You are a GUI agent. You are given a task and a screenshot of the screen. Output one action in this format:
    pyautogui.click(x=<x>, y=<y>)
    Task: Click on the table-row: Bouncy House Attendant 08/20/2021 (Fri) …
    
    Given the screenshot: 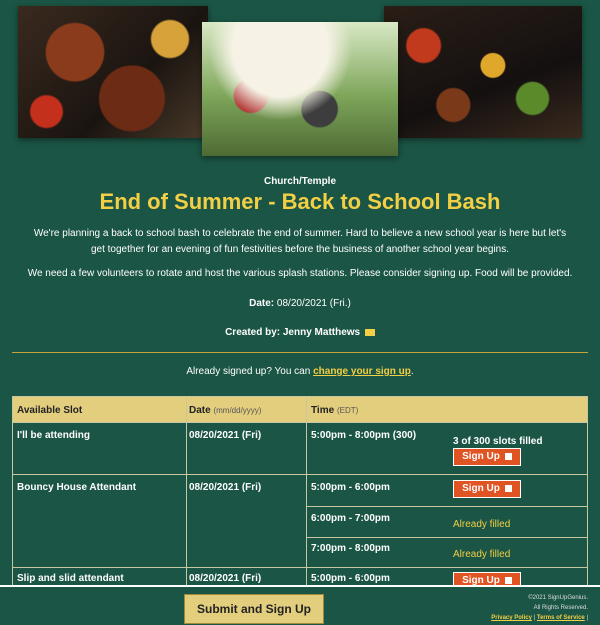 What is the action you would take?
    pyautogui.click(x=300, y=520)
    